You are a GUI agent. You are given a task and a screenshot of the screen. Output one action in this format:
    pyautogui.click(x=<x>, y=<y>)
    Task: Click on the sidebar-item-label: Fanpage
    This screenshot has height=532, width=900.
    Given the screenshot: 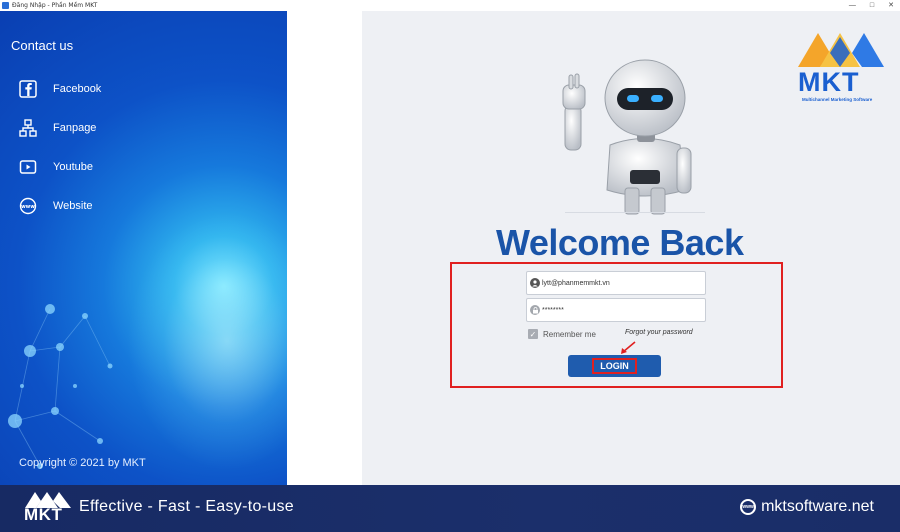 What is the action you would take?
    pyautogui.click(x=75, y=128)
    